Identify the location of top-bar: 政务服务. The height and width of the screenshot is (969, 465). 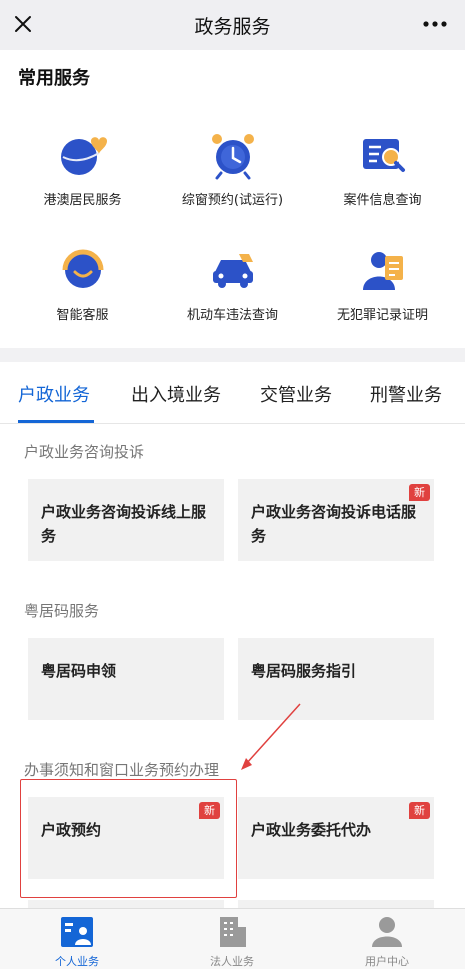
(232, 25).